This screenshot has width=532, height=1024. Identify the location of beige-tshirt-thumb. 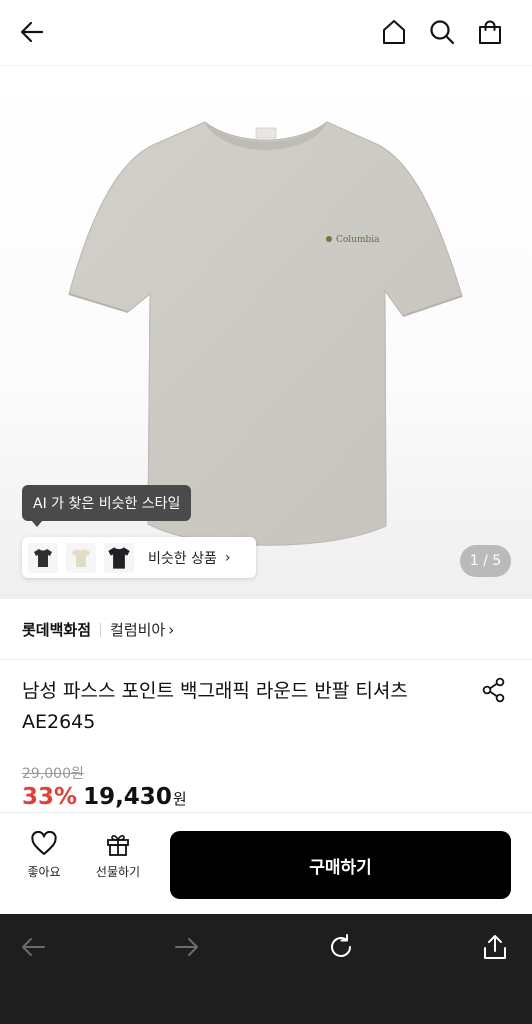
(81, 557).